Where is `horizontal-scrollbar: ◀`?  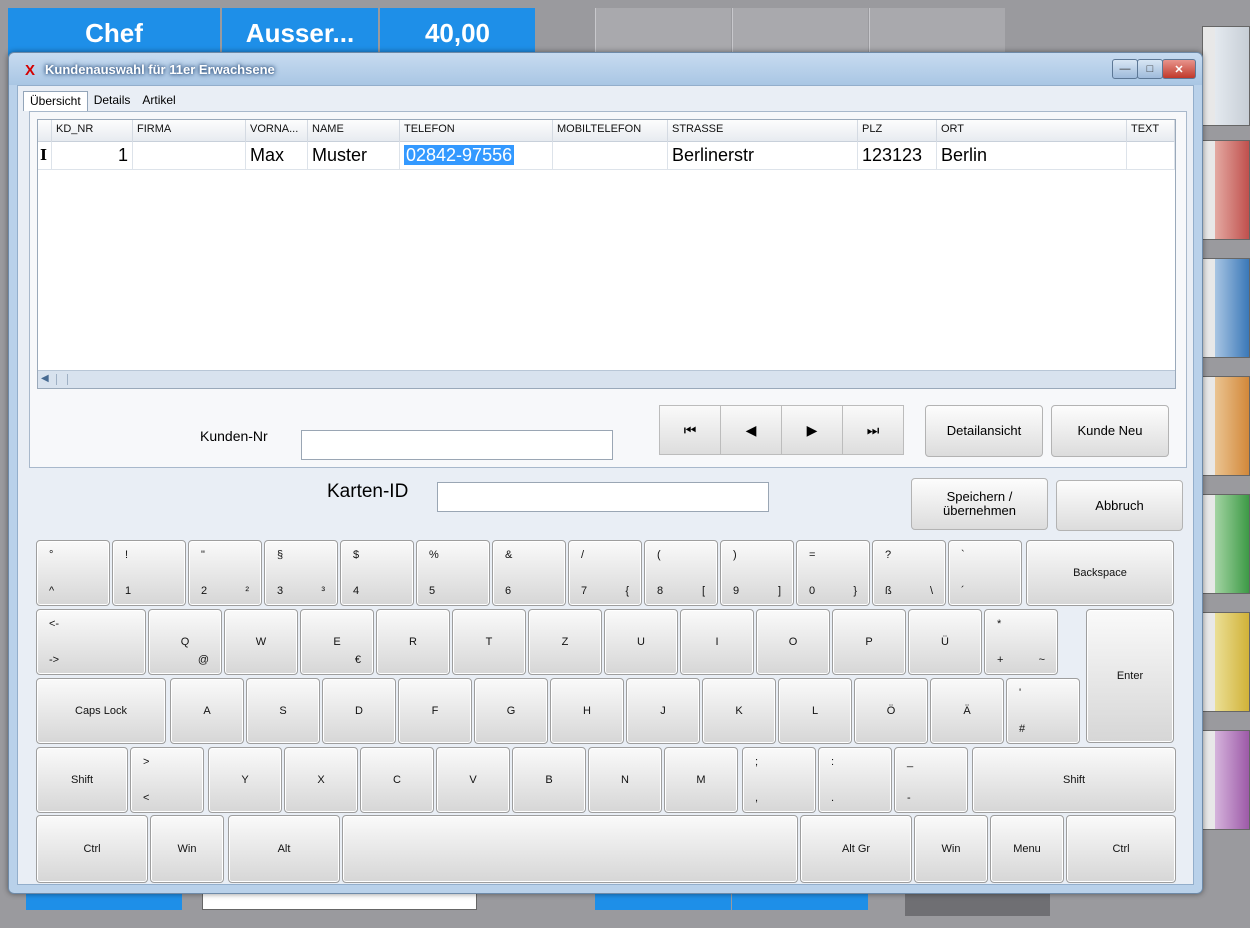 horizontal-scrollbar: ◀ is located at coordinates (606, 379).